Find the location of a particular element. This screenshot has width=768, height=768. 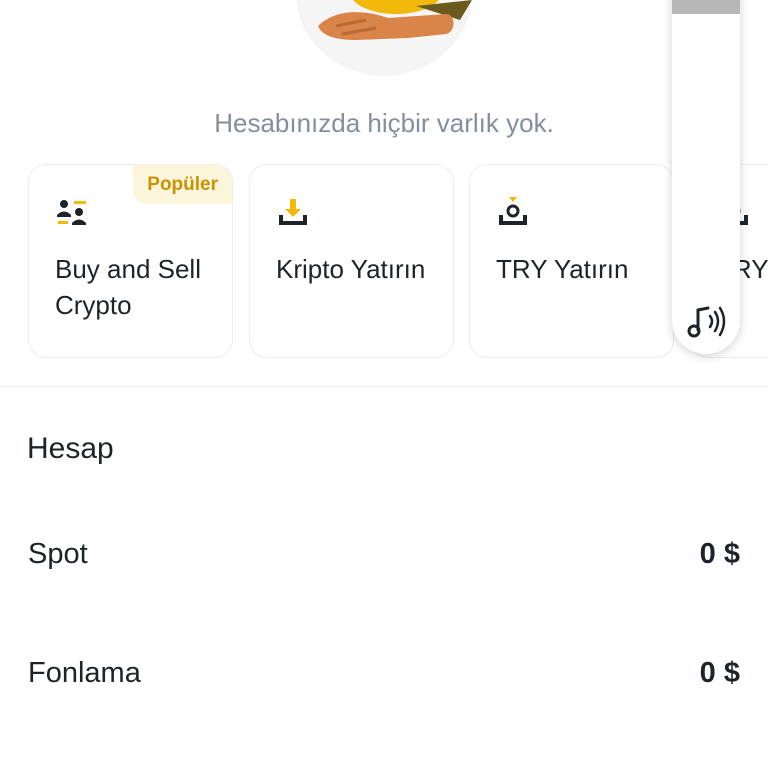

card-label: Kripto Yatırın is located at coordinates (351, 269).